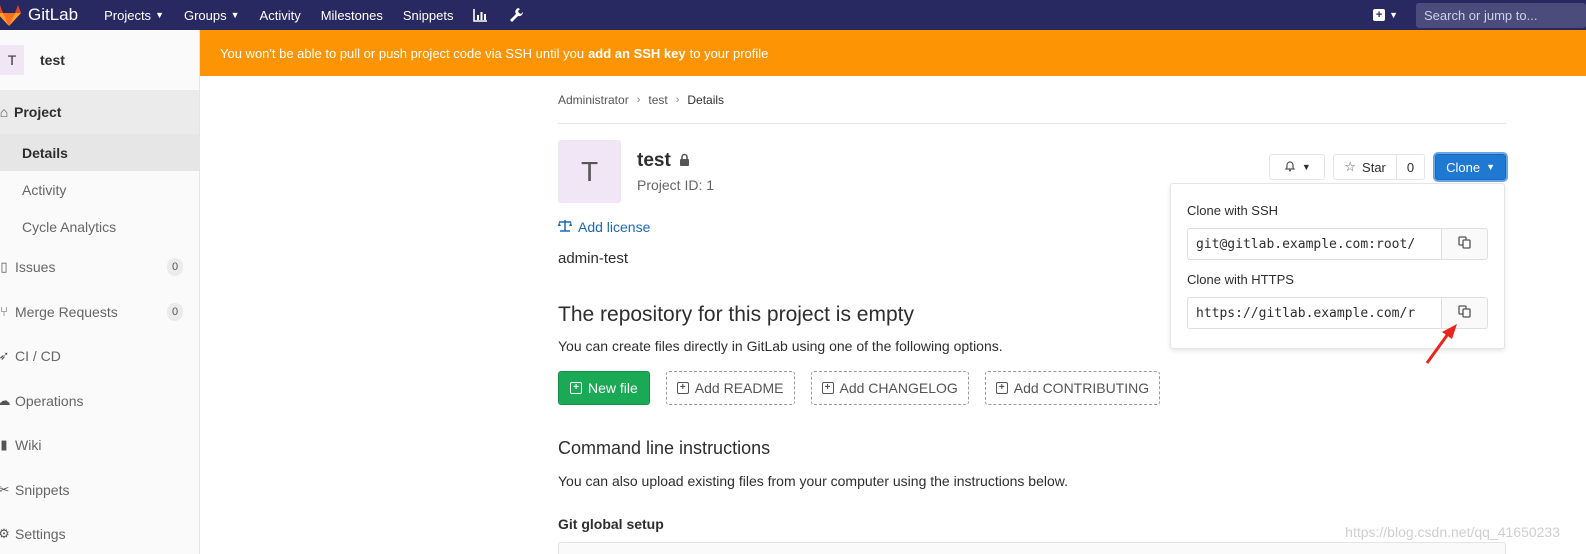 This screenshot has width=1586, height=554. I want to click on project-description: admin-test, so click(593, 258).